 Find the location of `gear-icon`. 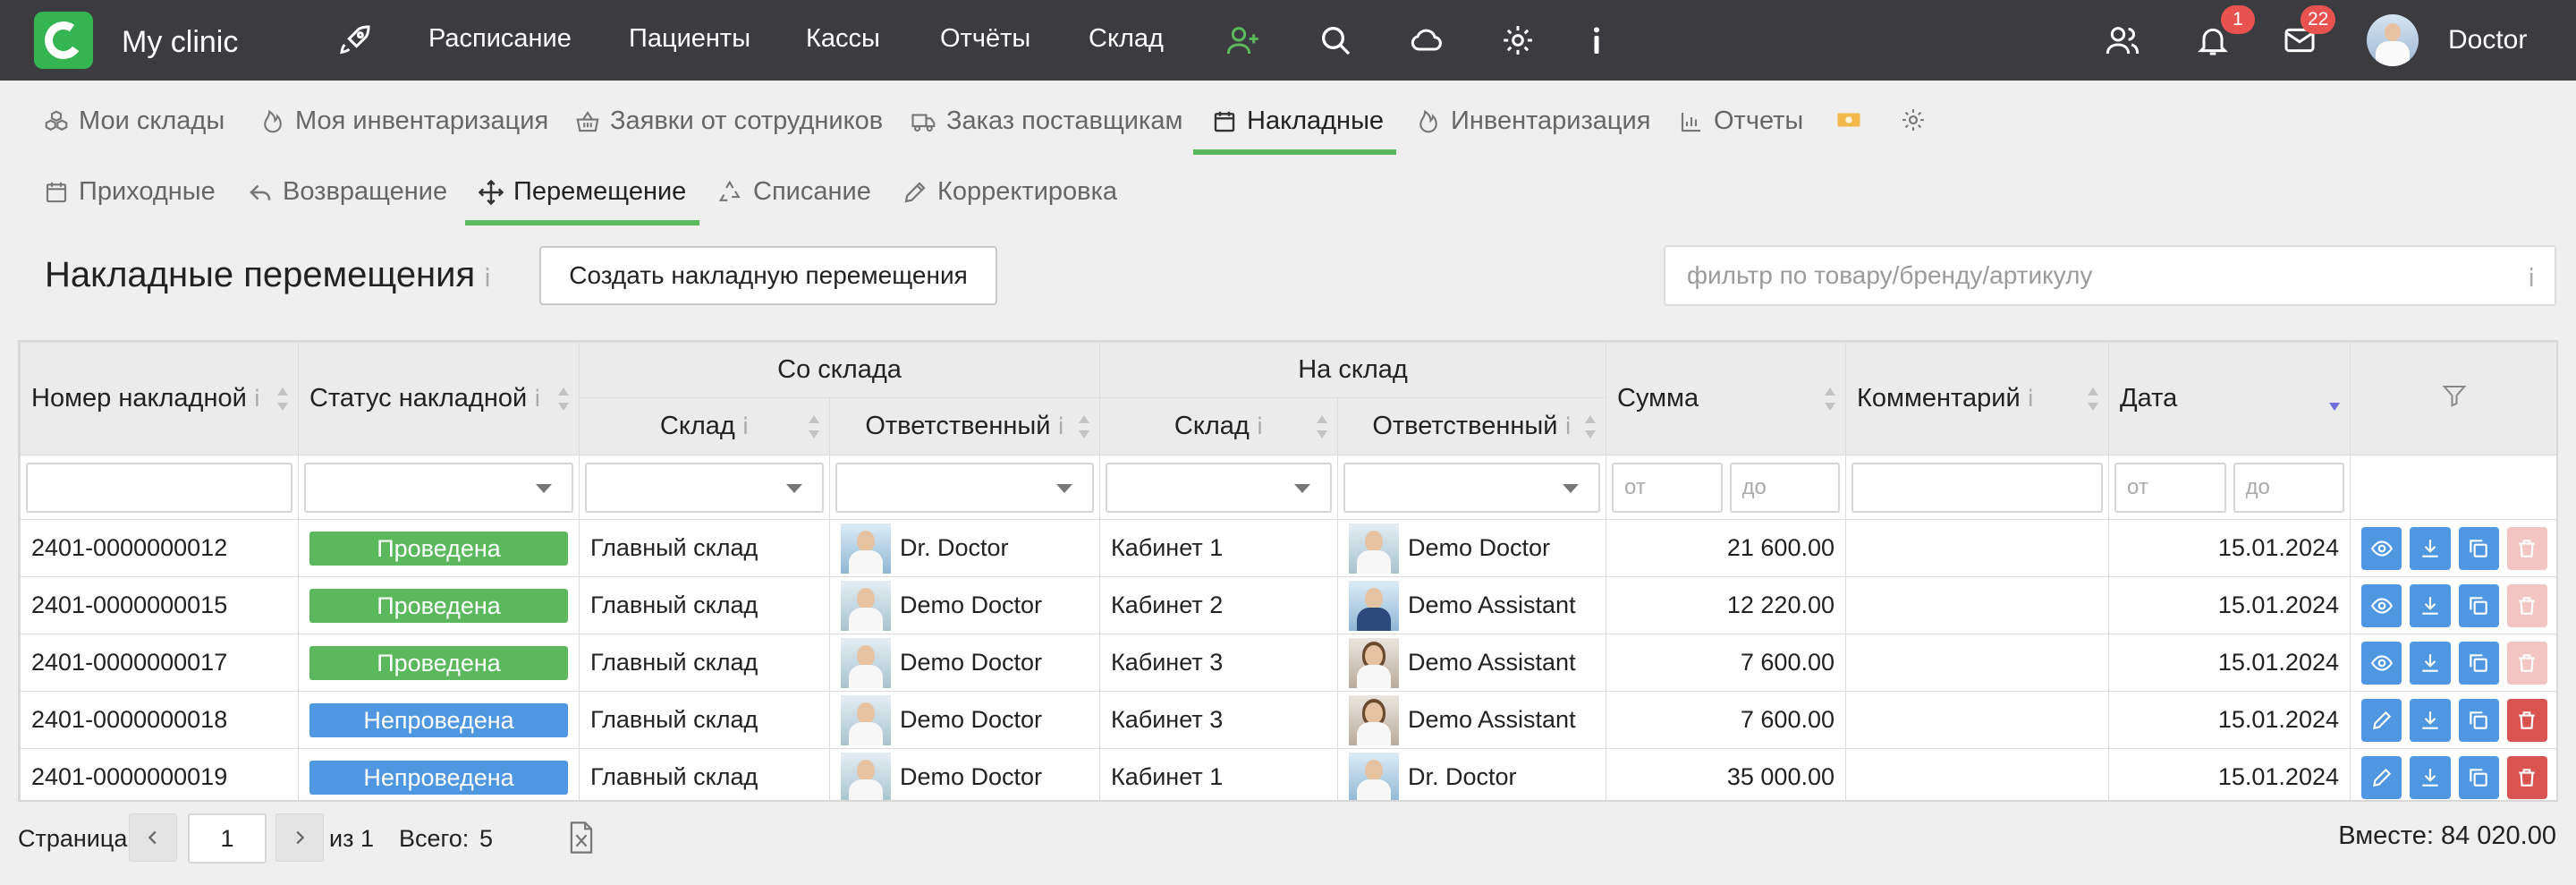

gear-icon is located at coordinates (1517, 41).